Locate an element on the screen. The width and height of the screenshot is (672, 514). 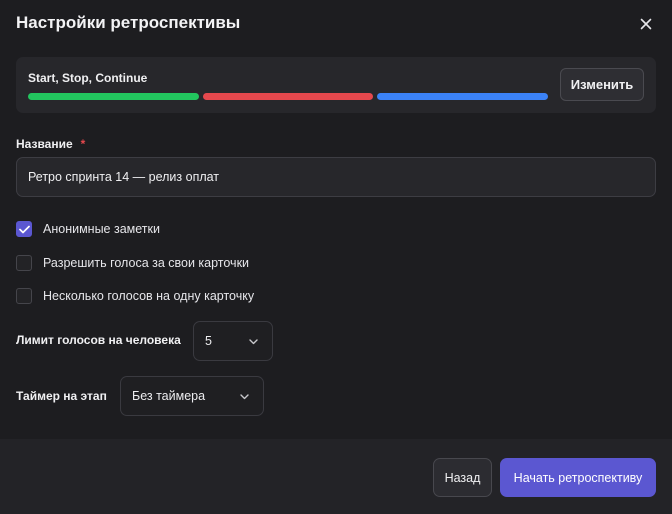
checkbox-vote-own-cards is located at coordinates (24, 263).